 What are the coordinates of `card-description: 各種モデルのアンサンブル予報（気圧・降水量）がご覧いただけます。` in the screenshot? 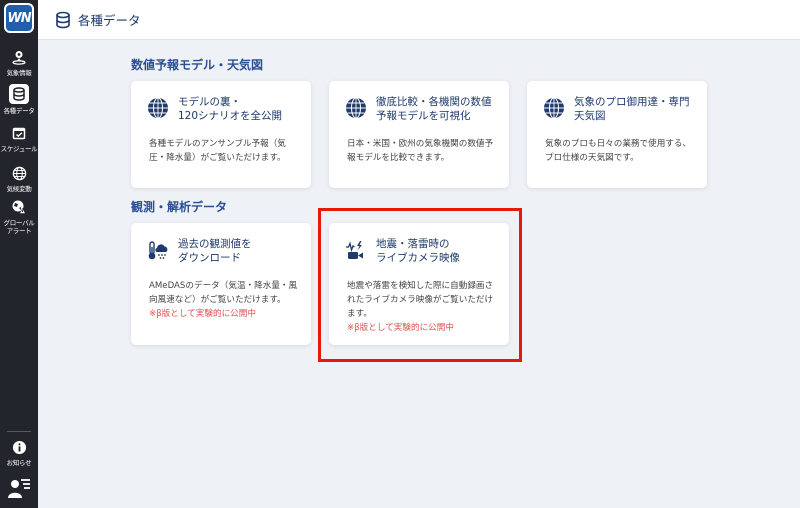 It's located at (217, 151).